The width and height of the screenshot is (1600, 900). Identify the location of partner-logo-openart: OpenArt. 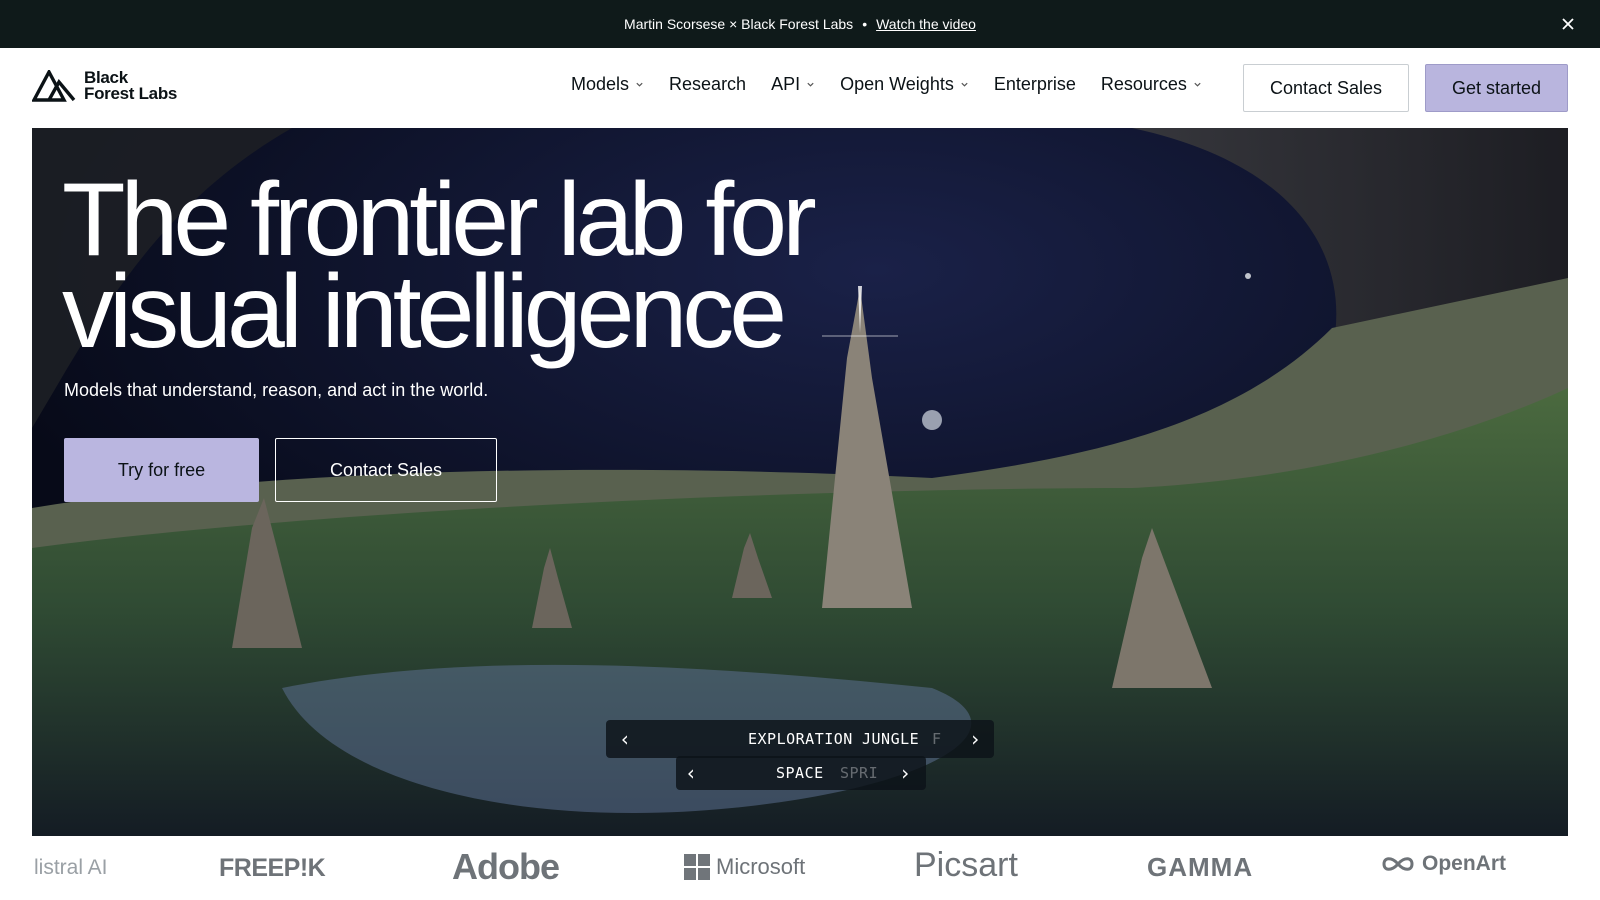
(1443, 864).